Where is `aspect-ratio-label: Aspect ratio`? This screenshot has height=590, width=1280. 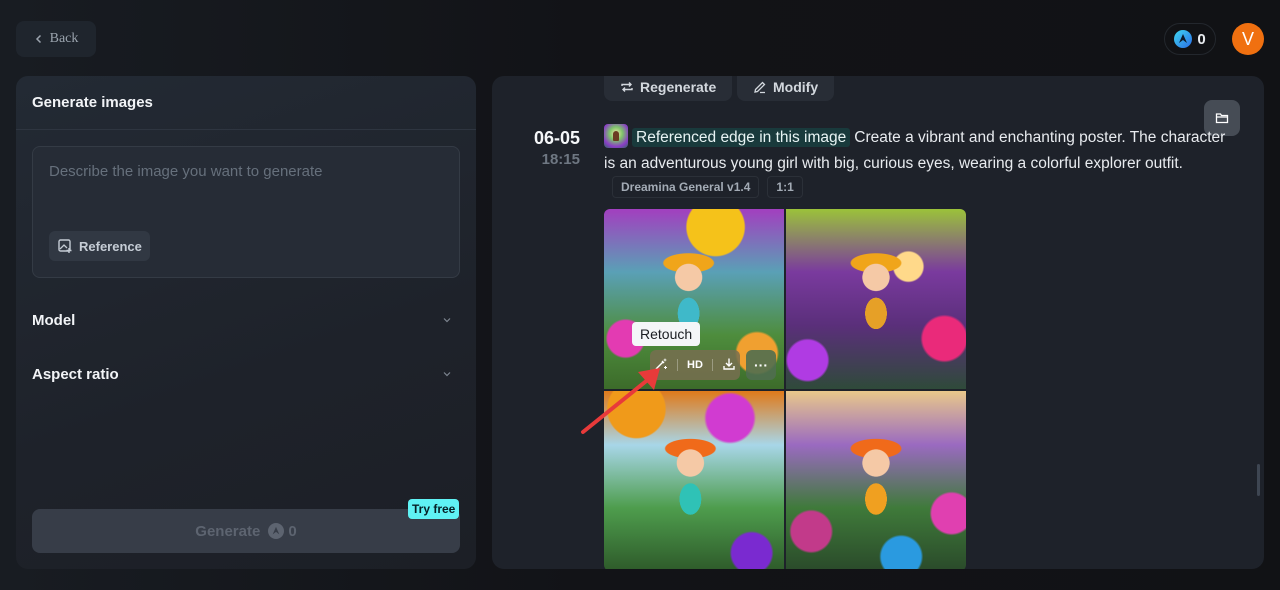 aspect-ratio-label: Aspect ratio is located at coordinates (75, 374).